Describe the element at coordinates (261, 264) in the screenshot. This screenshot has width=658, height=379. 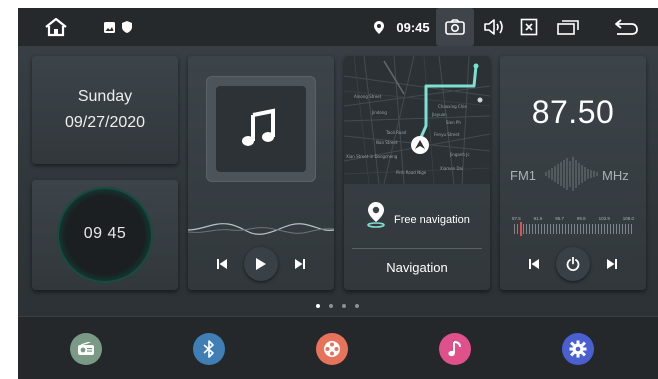
I see `play-button` at that location.